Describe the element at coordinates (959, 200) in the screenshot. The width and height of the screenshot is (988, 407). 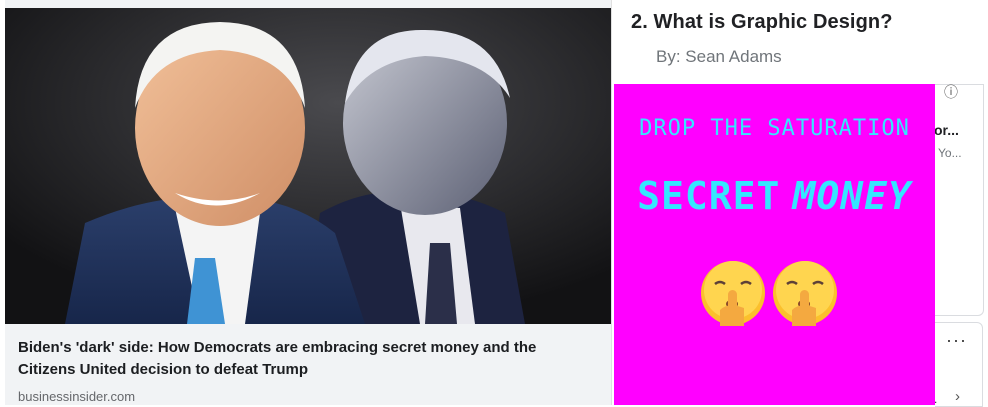
I see `background-card` at that location.